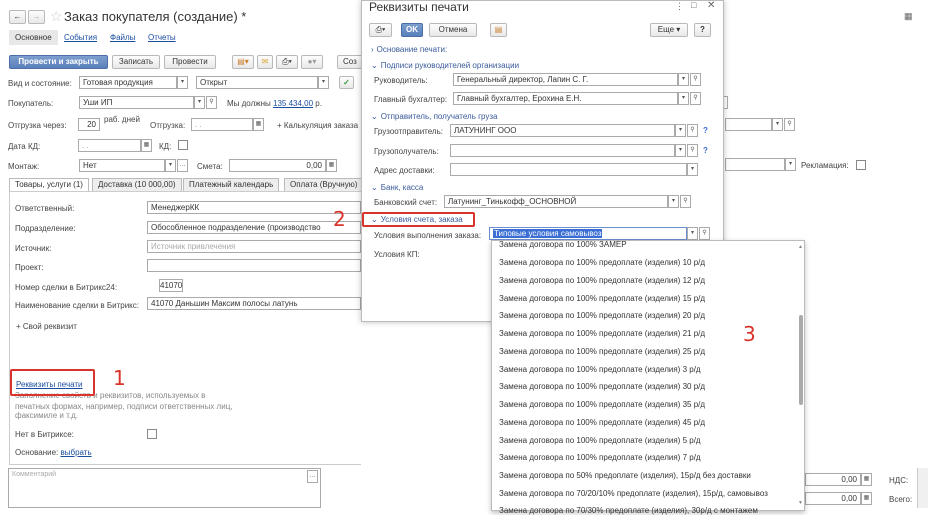 The width and height of the screenshot is (928, 515). I want to click on delivery-dropdown: ▾, so click(692, 169).